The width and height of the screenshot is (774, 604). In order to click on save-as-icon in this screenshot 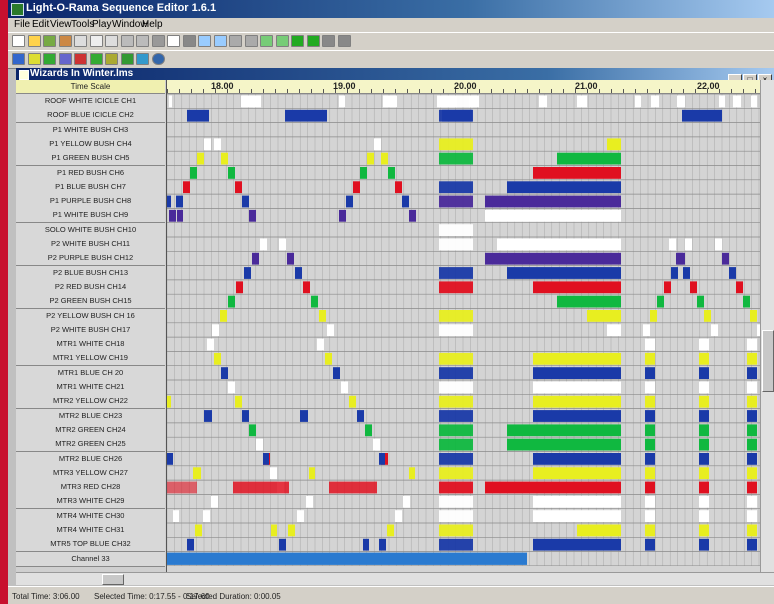, I will do `click(65, 41)`.